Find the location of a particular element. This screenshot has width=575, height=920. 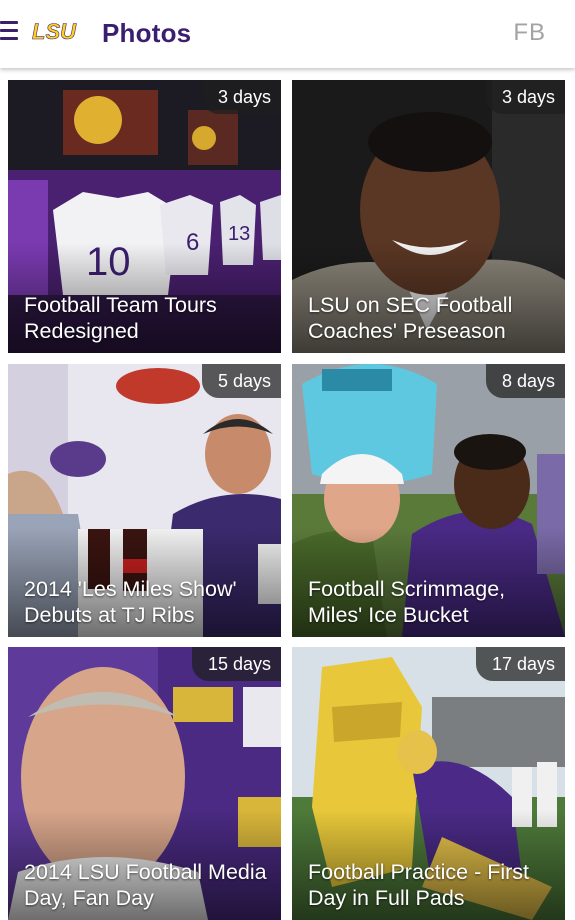

hamburger-menu-icon is located at coordinates (9, 32).